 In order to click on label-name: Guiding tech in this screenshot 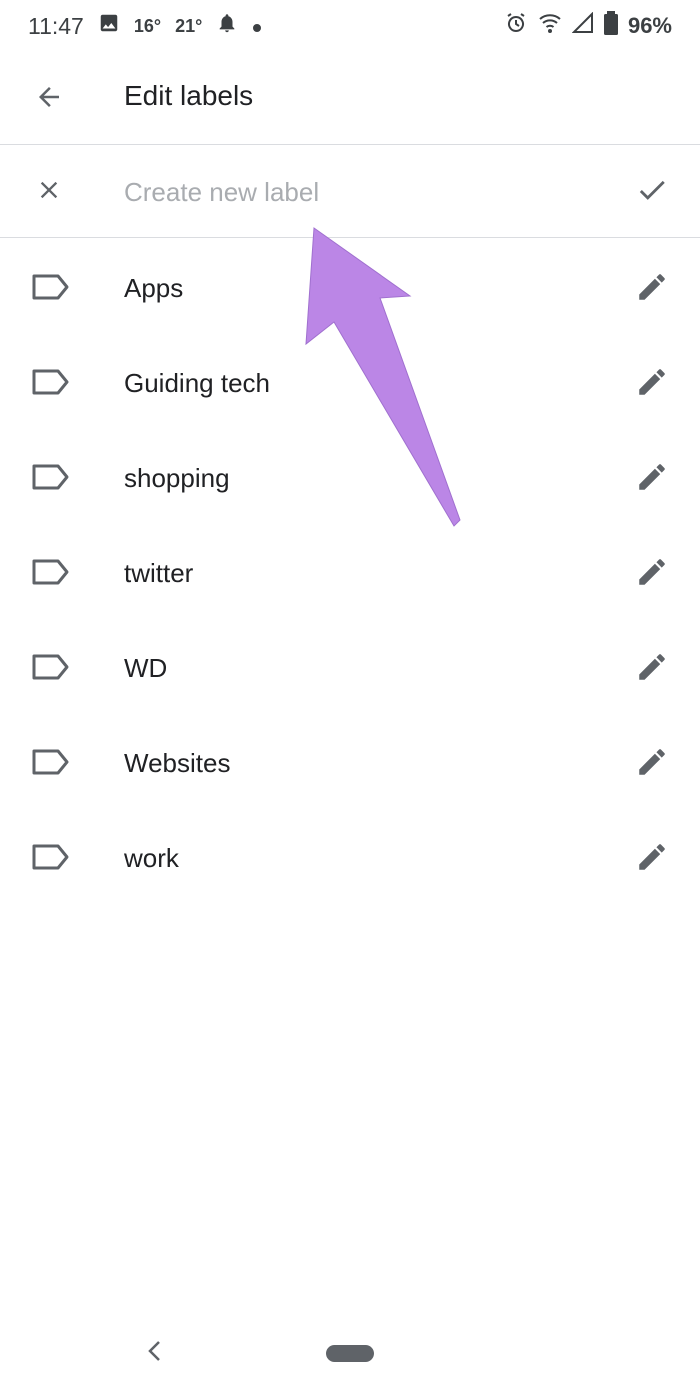, I will do `click(197, 383)`.